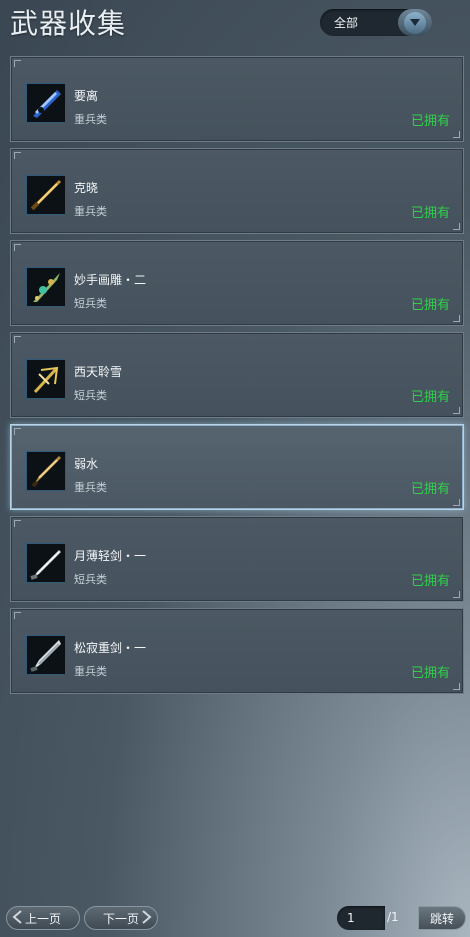  I want to click on weapon-card: 妙手画雕・二 短兵类 已拥有, so click(237, 283).